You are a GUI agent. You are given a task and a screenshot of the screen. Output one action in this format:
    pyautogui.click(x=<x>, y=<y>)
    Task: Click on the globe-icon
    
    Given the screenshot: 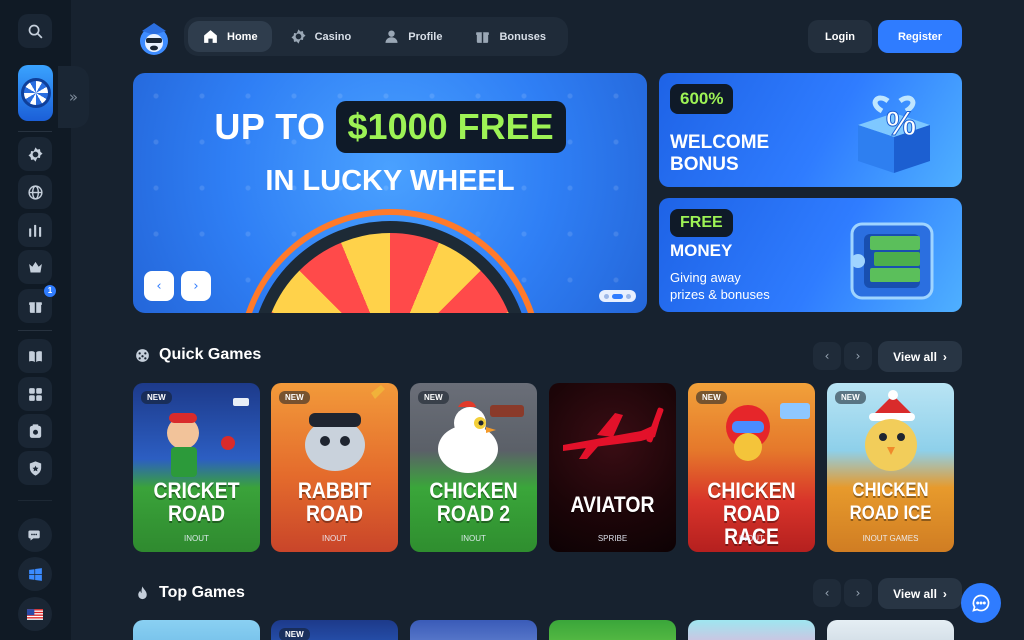 What is the action you would take?
    pyautogui.click(x=35, y=192)
    